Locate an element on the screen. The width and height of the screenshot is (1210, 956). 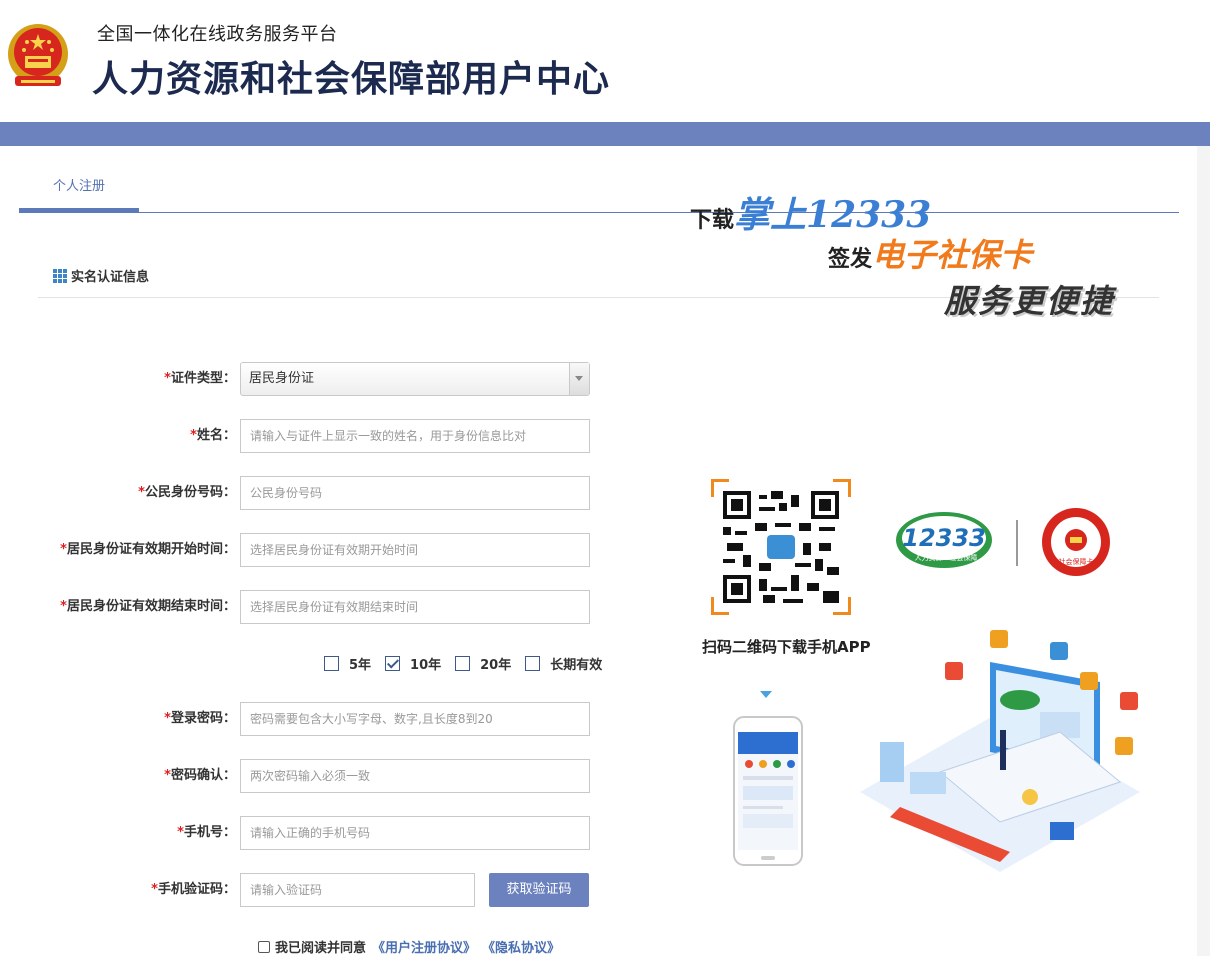
svg-text: 12333 is located at coordinates (944, 538).